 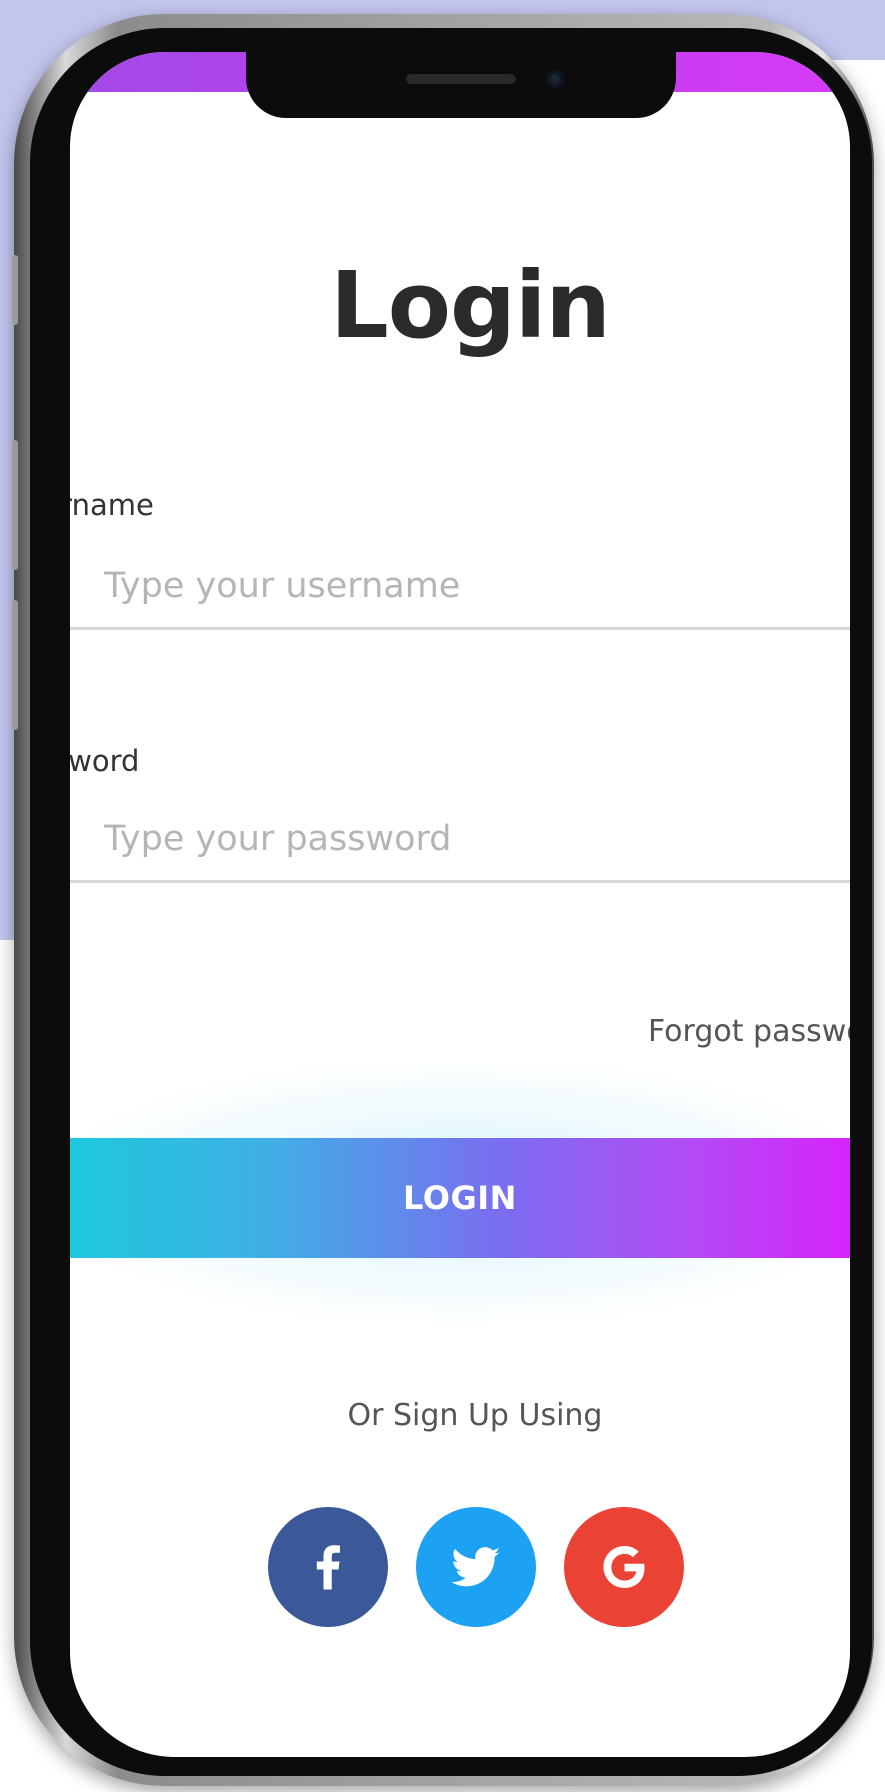 I want to click on speaker-grille, so click(x=461, y=79).